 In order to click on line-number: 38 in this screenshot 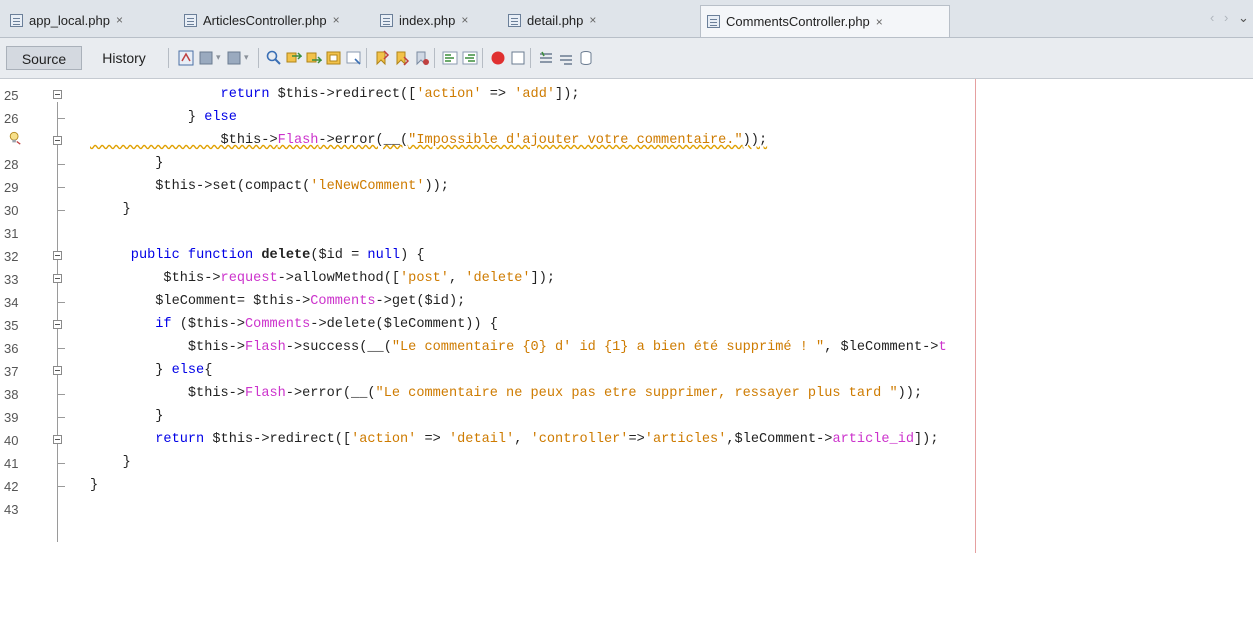, I will do `click(11, 394)`.